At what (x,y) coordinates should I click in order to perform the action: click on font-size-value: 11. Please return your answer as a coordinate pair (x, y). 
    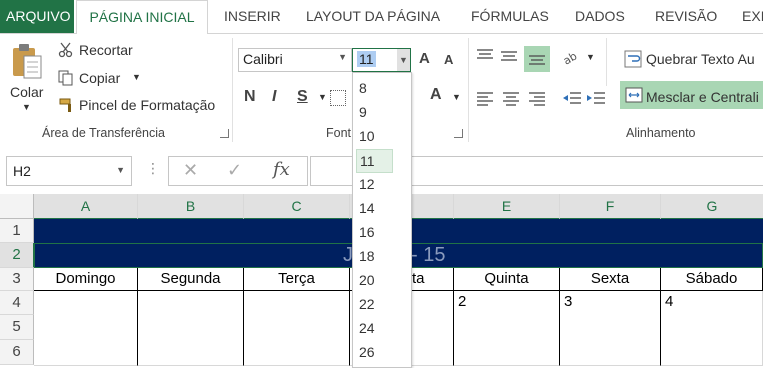
    Looking at the image, I should click on (366, 59).